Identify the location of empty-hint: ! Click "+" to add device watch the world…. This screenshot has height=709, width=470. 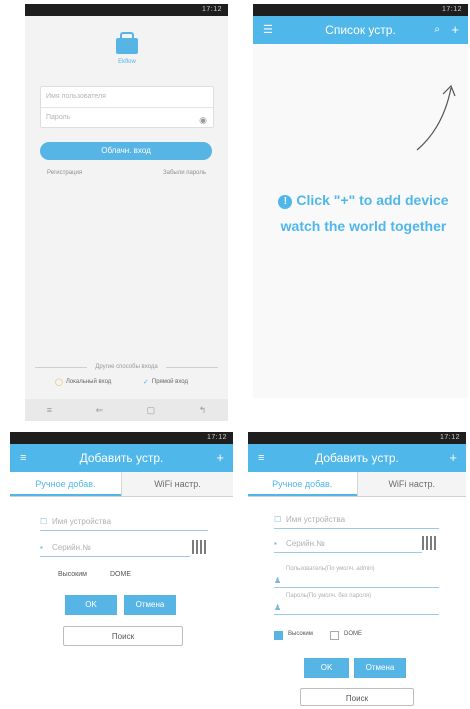
(363, 213).